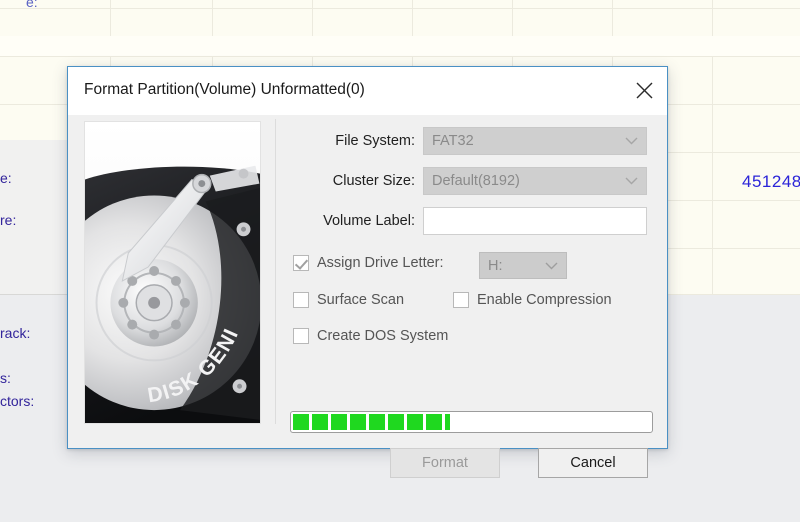 The height and width of the screenshot is (522, 800). I want to click on create-dos-system-row: Create DOS System, so click(370, 336).